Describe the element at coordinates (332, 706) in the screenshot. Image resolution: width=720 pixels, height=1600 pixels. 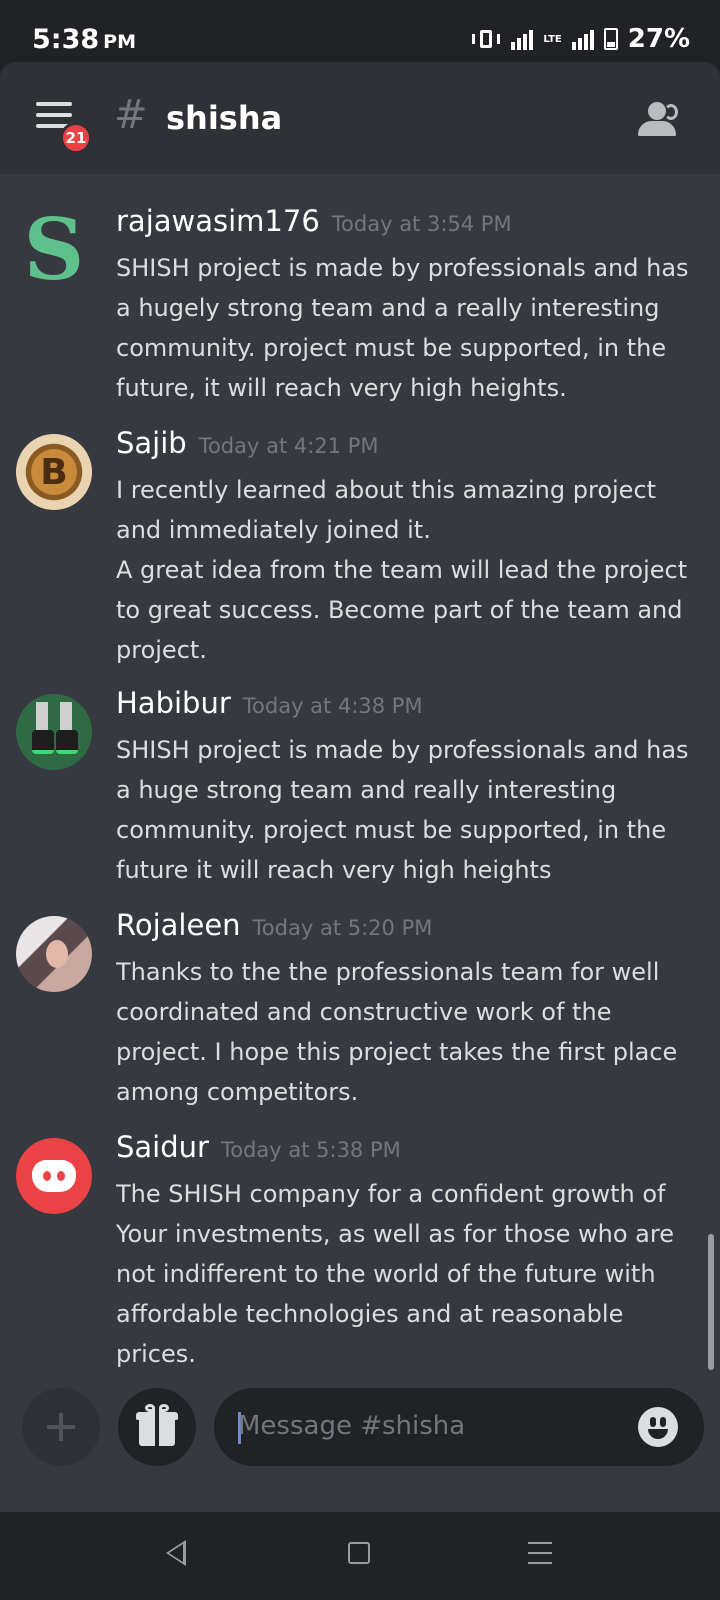
I see `message-timestamp: Today at 4:38 PM` at that location.